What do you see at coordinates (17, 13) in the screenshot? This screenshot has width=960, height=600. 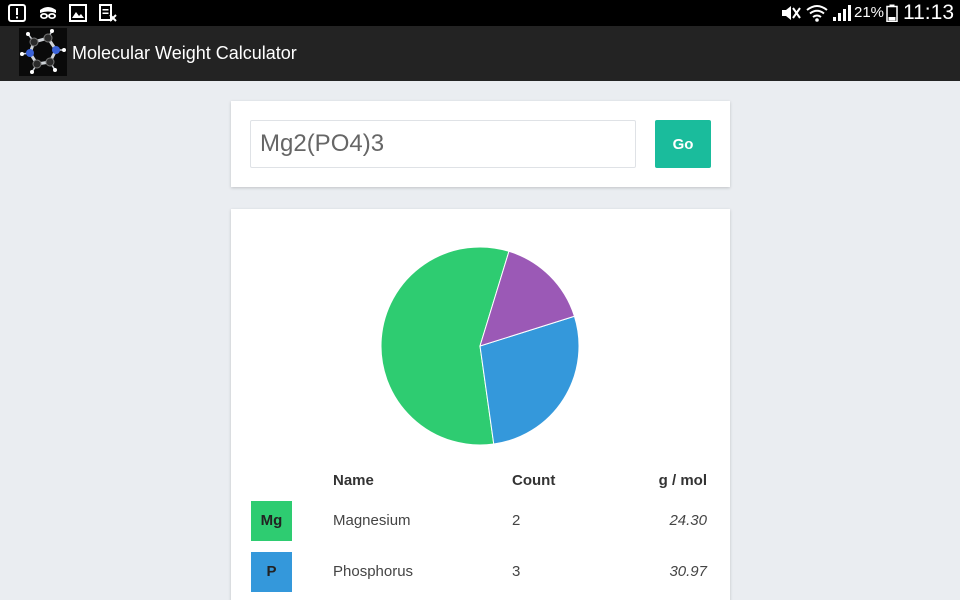 I see `download-alert-icon` at bounding box center [17, 13].